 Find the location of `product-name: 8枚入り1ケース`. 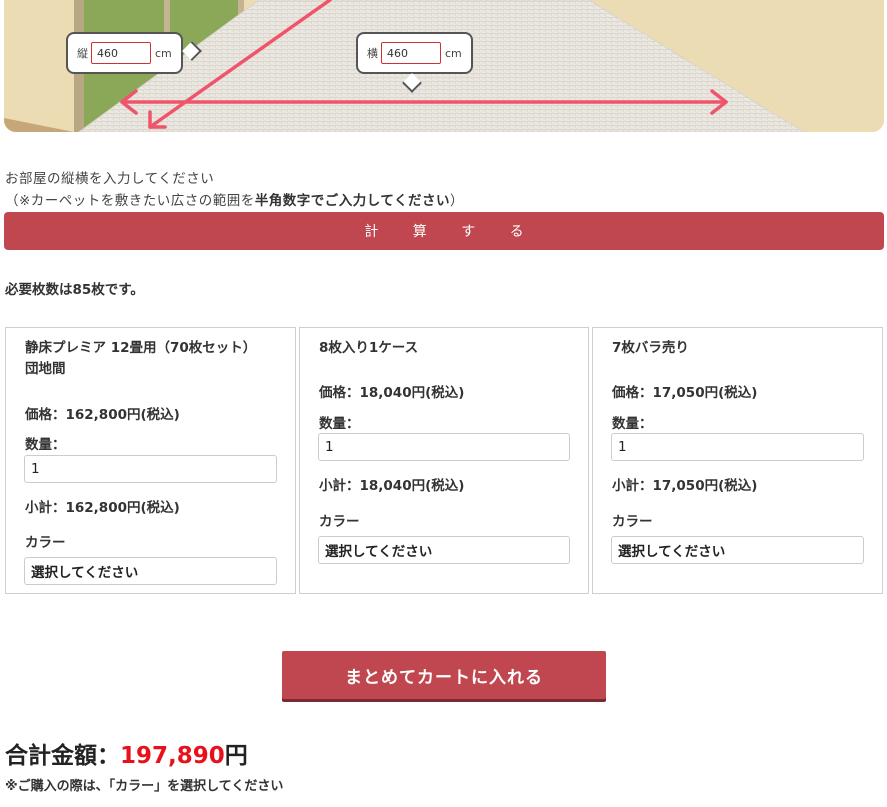

product-name: 8枚入り1ケース is located at coordinates (368, 348).